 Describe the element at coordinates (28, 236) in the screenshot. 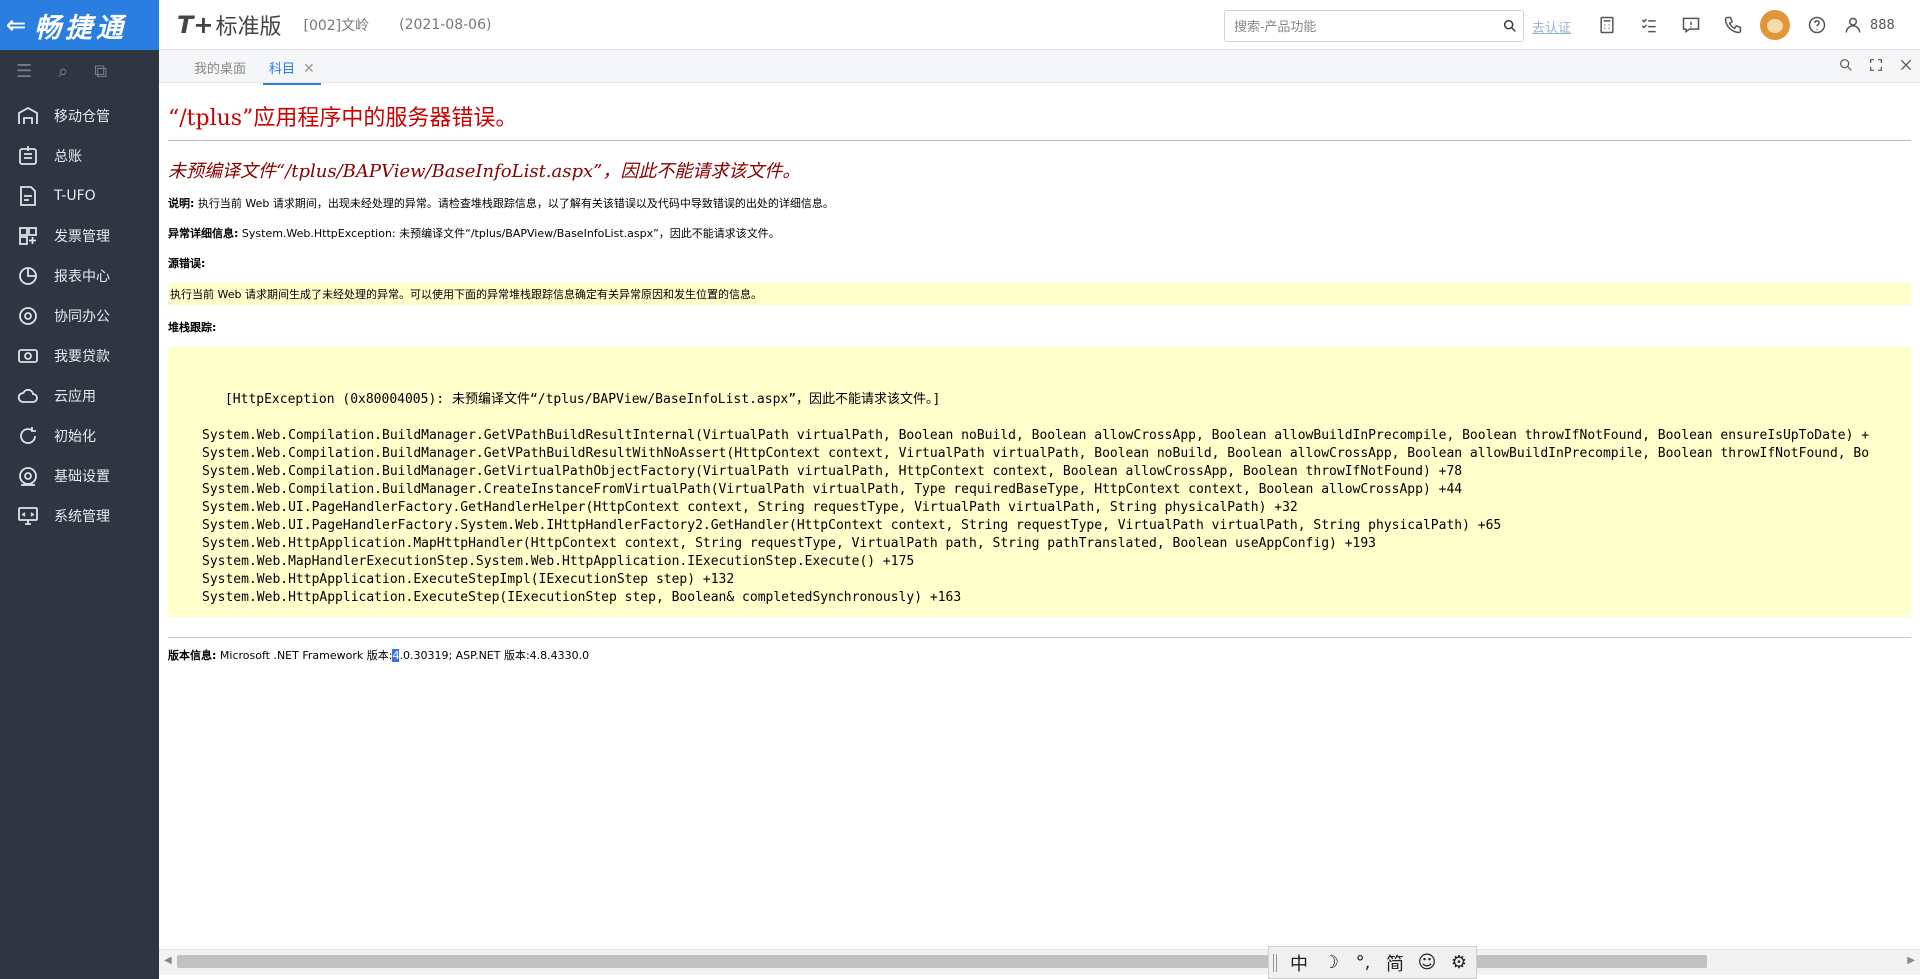

I see `invoice-icon` at that location.